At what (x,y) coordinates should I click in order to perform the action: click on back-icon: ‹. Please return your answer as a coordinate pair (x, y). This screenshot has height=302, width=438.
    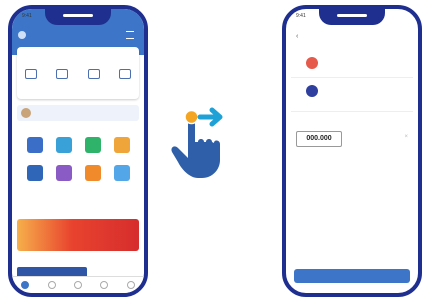
    Looking at the image, I should click on (297, 36).